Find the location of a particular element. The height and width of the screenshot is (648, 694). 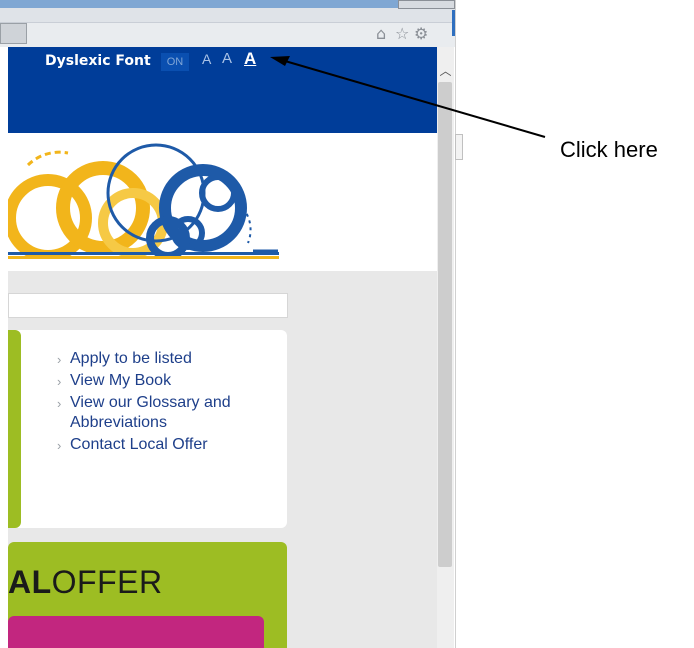

quick-link: › View My Book is located at coordinates (167, 381).